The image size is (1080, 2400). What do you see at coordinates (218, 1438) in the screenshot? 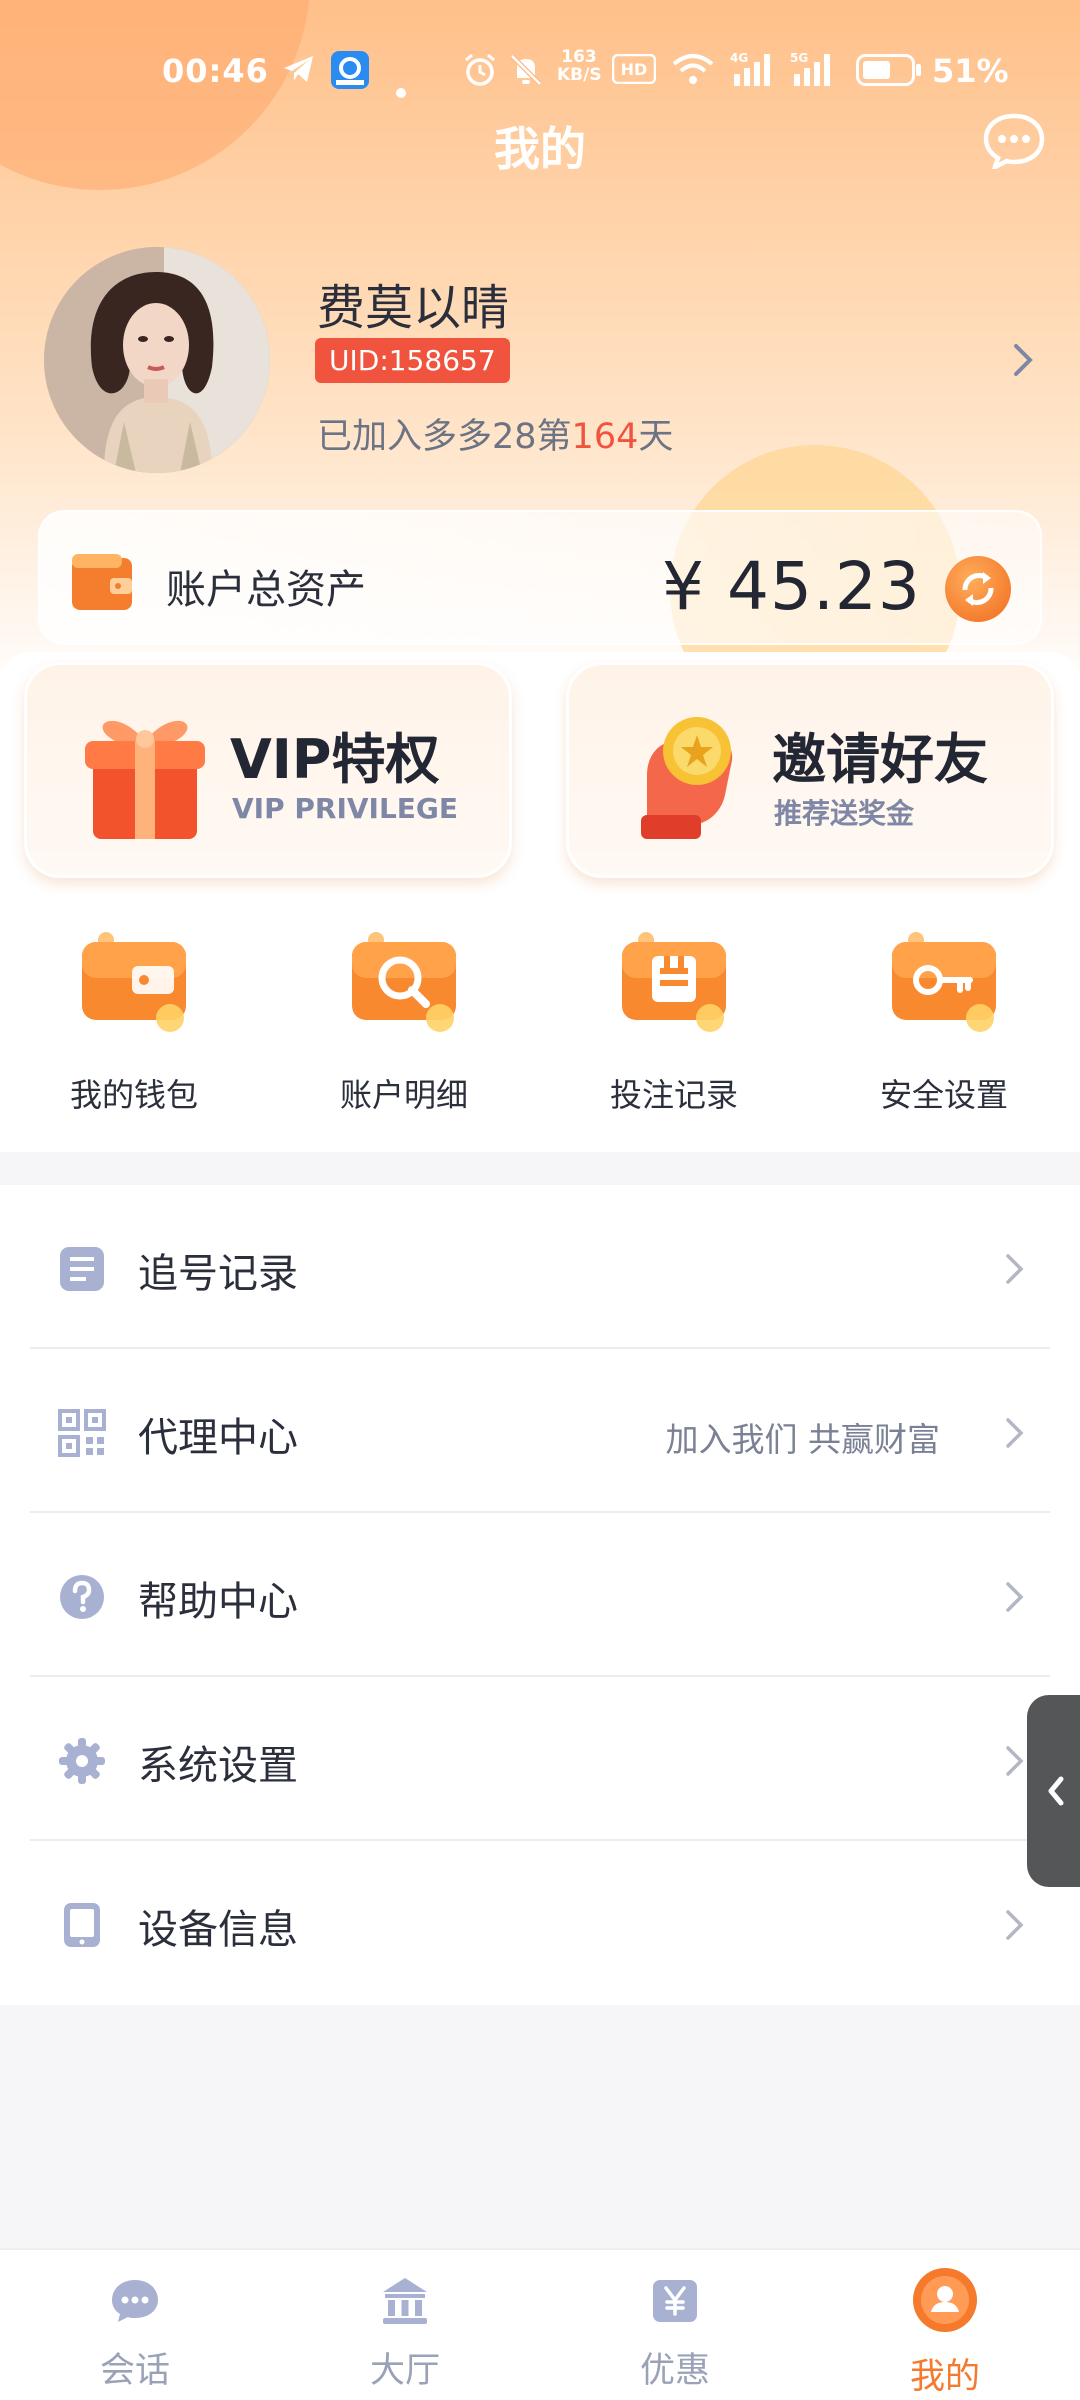
I see `menu-item-label: 代理中心` at bounding box center [218, 1438].